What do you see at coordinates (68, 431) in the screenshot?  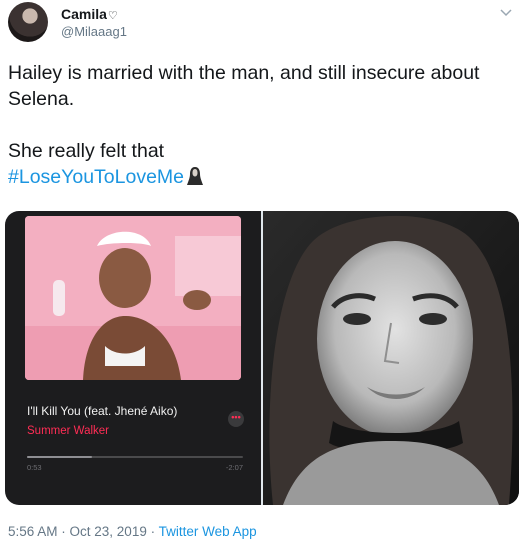 I see `artist-name: Summer Walker` at bounding box center [68, 431].